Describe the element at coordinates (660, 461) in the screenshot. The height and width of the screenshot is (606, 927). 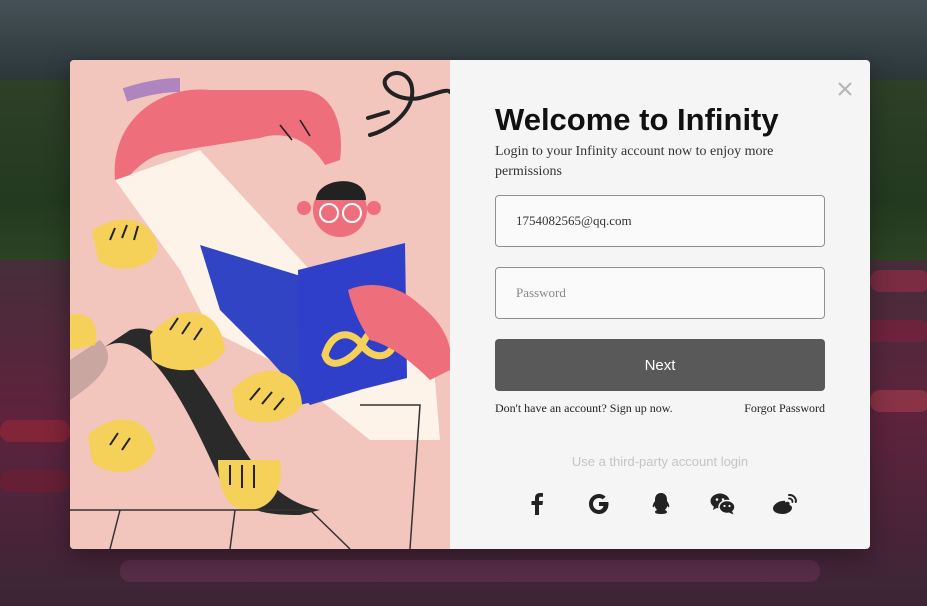
I see `third-party-label: Use a third-party account login` at that location.